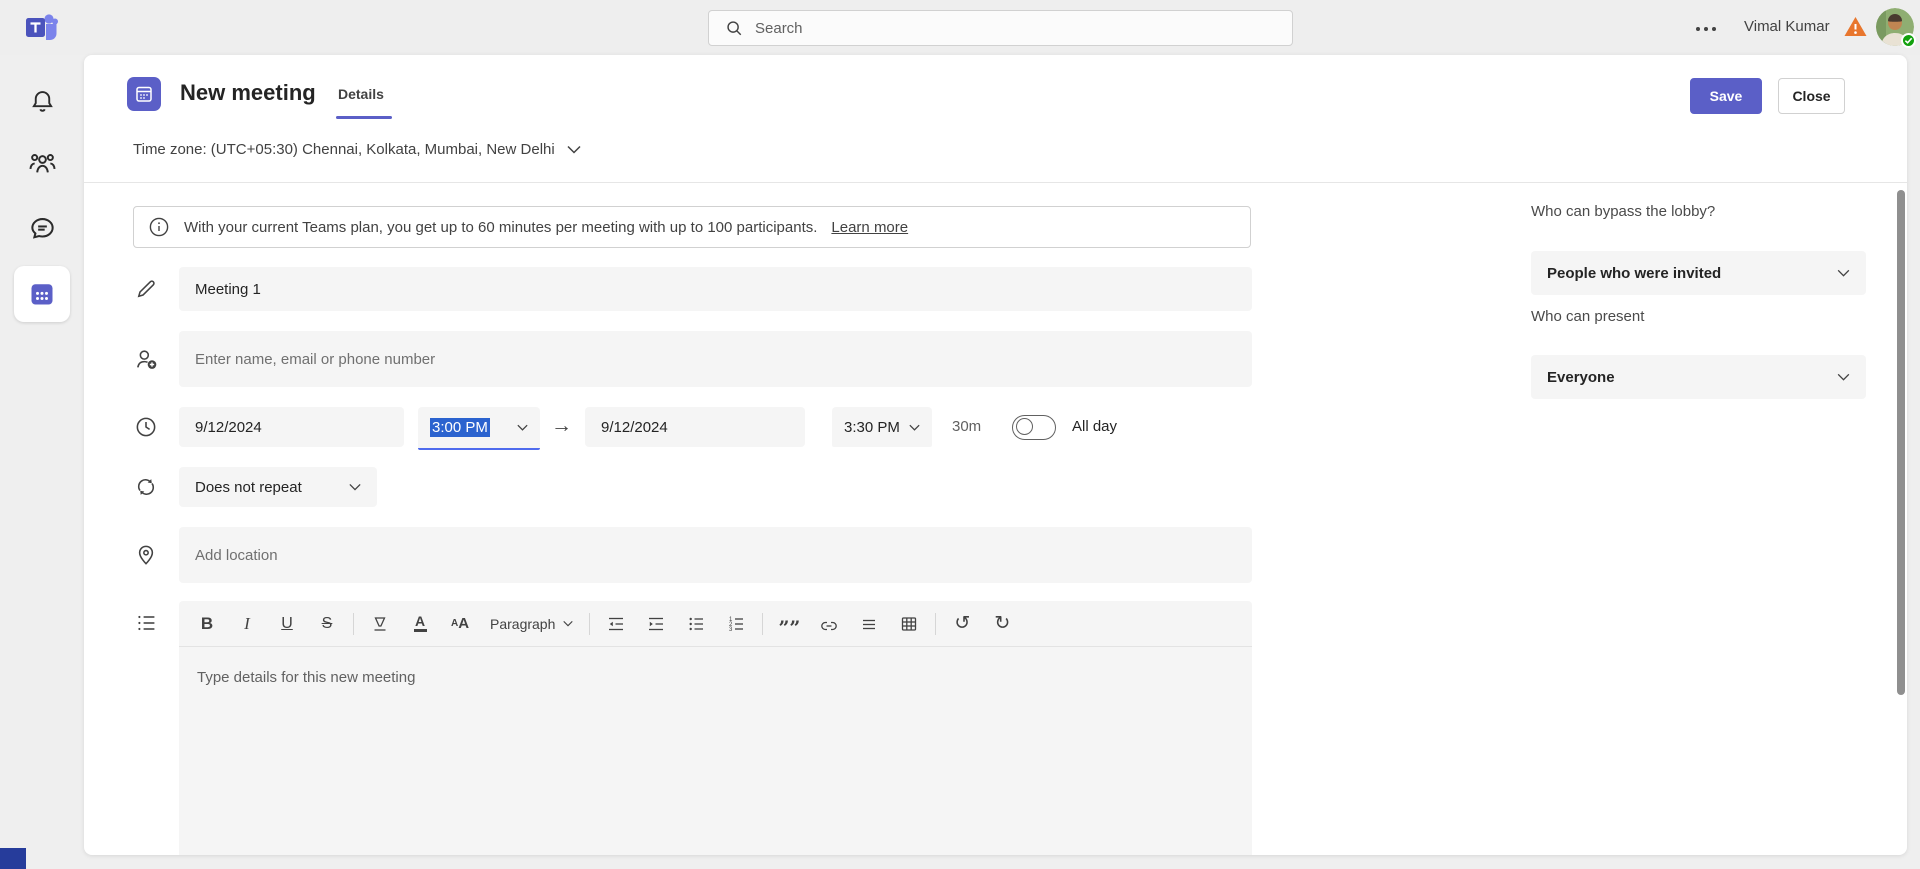 The height and width of the screenshot is (869, 1920). Describe the element at coordinates (1896, 28) in the screenshot. I see `avatar` at that location.